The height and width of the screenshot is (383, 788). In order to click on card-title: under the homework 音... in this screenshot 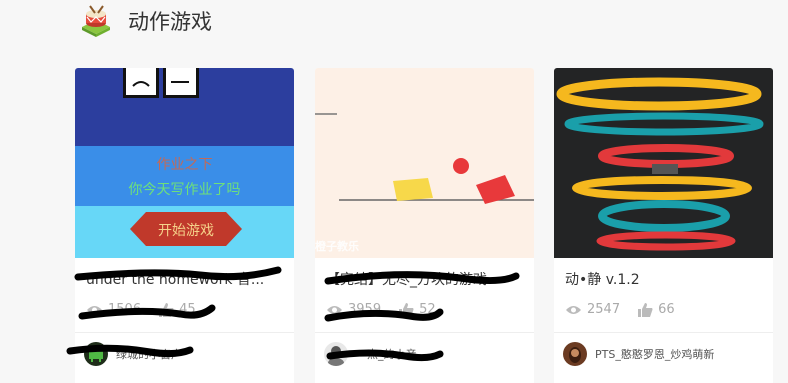, I will do `click(186, 279)`.